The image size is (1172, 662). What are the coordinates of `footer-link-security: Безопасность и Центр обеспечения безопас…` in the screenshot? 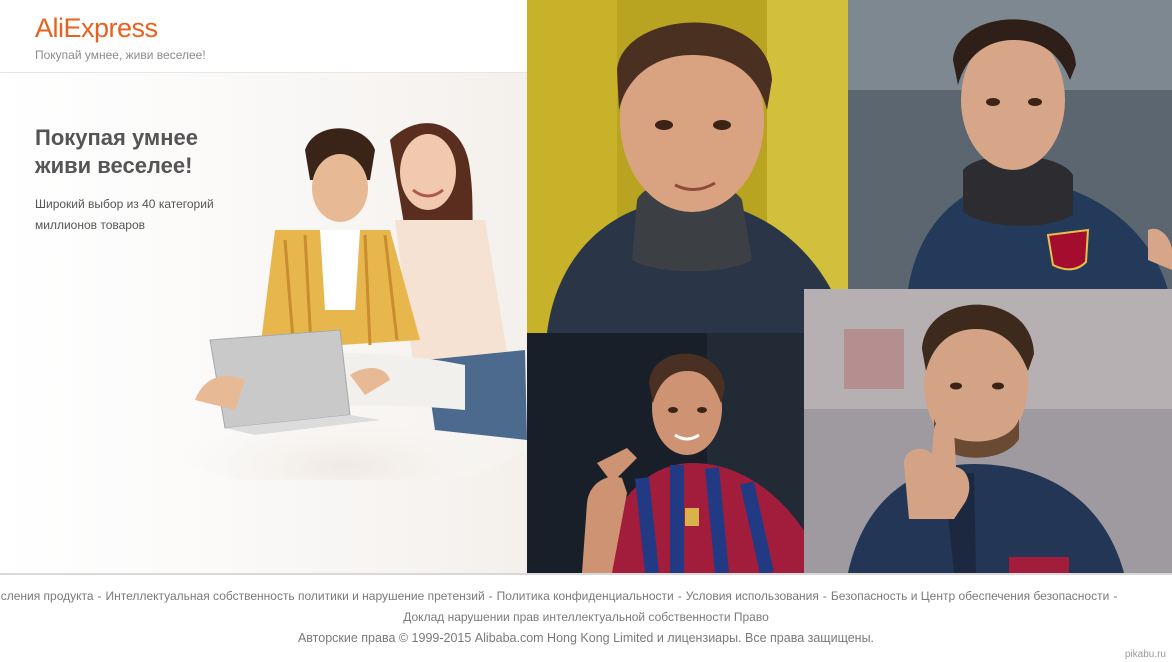 It's located at (970, 596).